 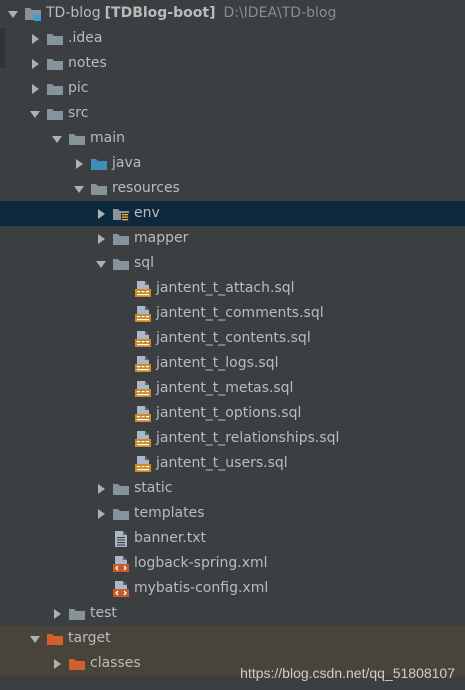 I want to click on tree-row-idea: .idea, so click(x=232, y=38).